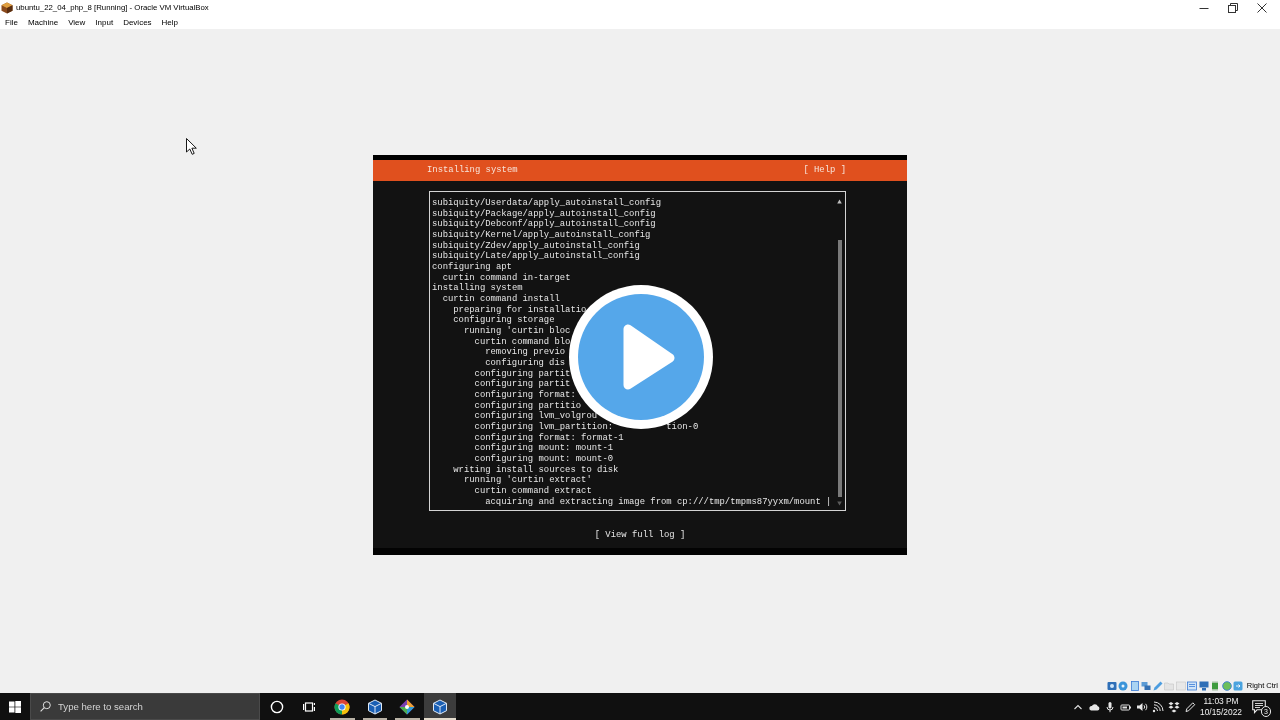  What do you see at coordinates (544, 427) in the screenshot?
I see `log-line: configuring lvm_partition:` at bounding box center [544, 427].